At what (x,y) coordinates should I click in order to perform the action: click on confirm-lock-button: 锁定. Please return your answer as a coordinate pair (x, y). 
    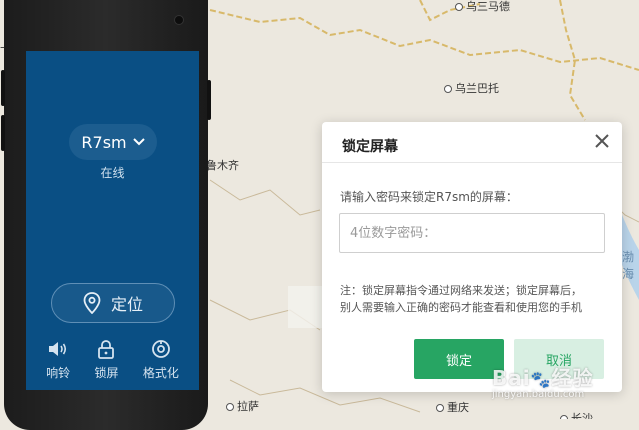
    Looking at the image, I should click on (459, 359).